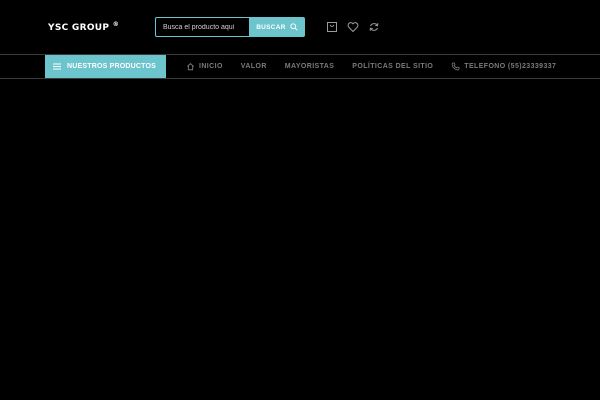  I want to click on heart-icon, so click(353, 26).